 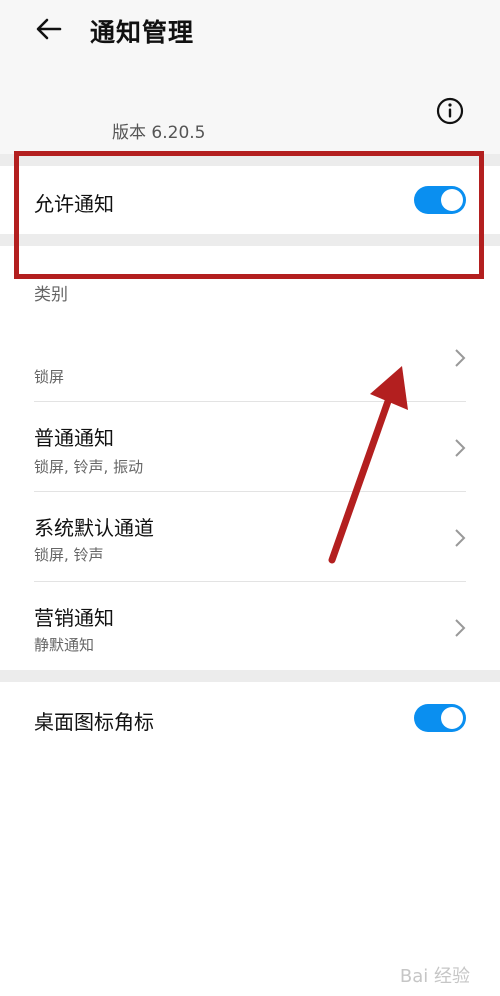 I want to click on category-row-lockscreen: 锁屏, so click(x=250, y=369).